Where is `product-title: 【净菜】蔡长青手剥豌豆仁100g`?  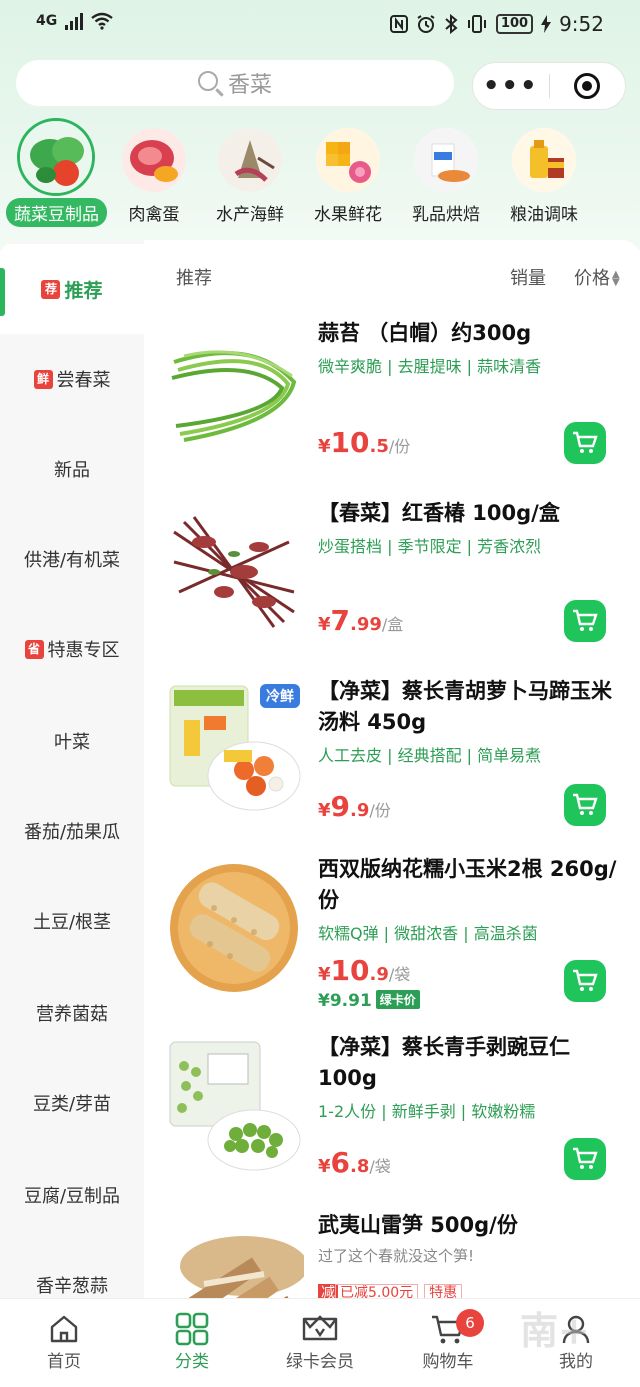 product-title: 【净菜】蔡长青手剥豌豆仁100g is located at coordinates (444, 1062).